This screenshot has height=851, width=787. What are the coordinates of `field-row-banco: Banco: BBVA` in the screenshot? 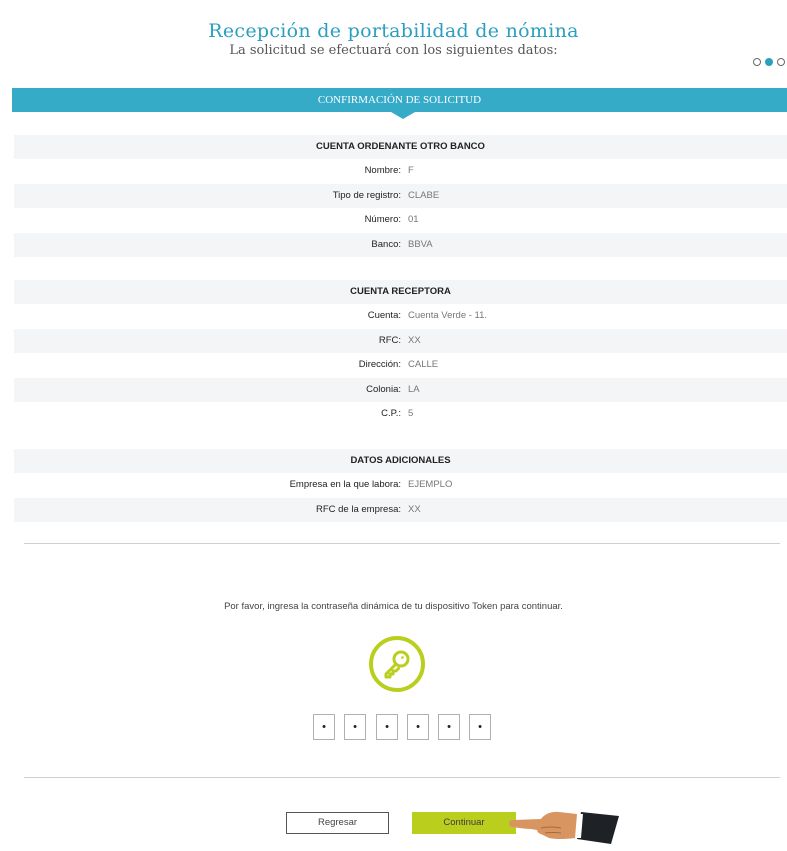 It's located at (400, 245).